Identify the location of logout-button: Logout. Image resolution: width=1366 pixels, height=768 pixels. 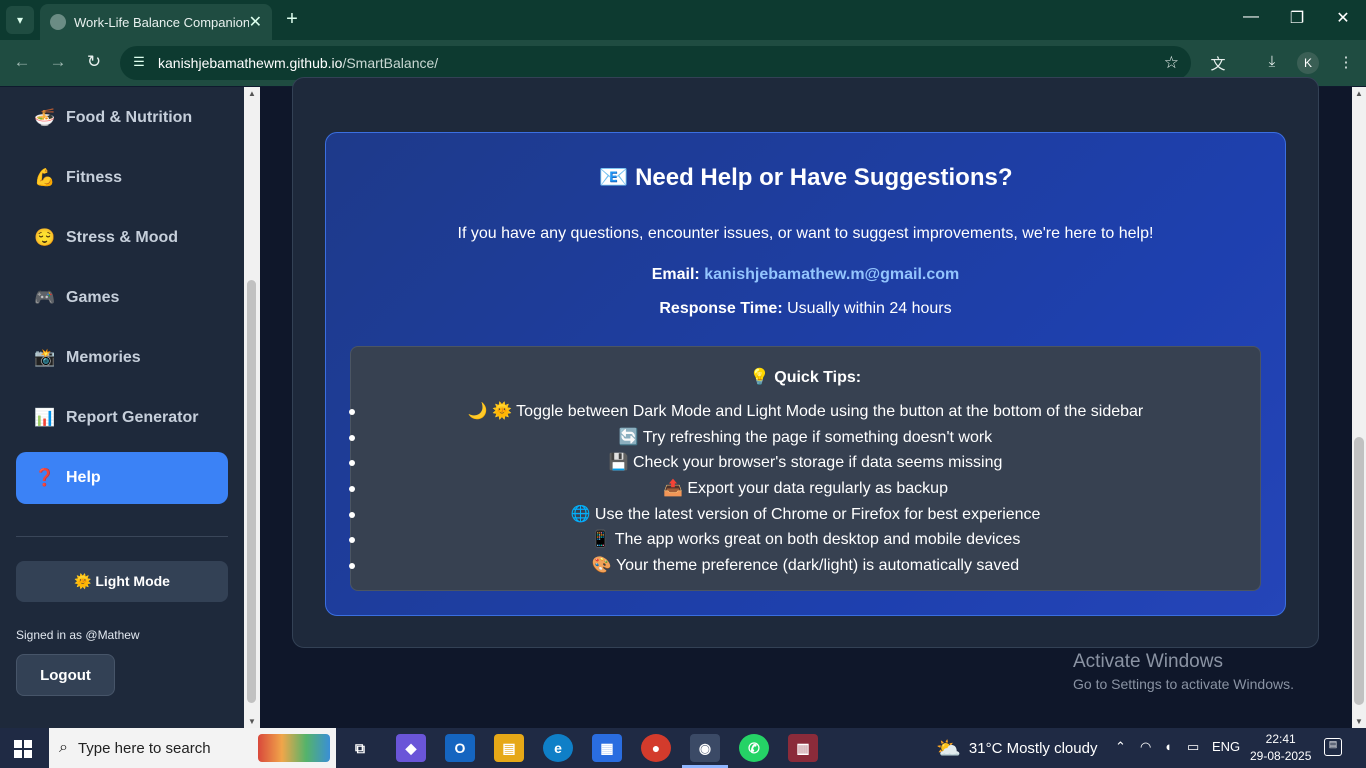
(65, 675).